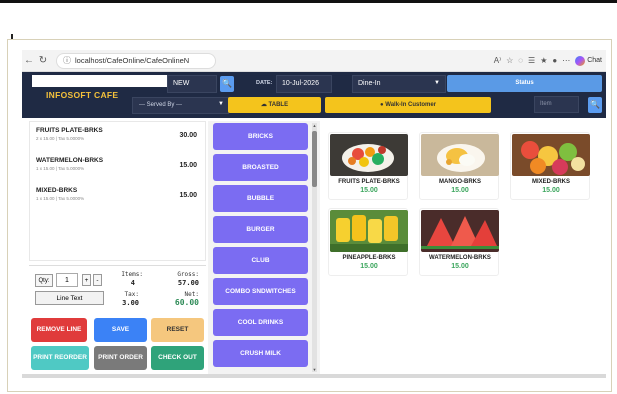 This screenshot has height=394, width=617. Describe the element at coordinates (509, 60) in the screenshot. I see `favorite-icon: ☆` at that location.